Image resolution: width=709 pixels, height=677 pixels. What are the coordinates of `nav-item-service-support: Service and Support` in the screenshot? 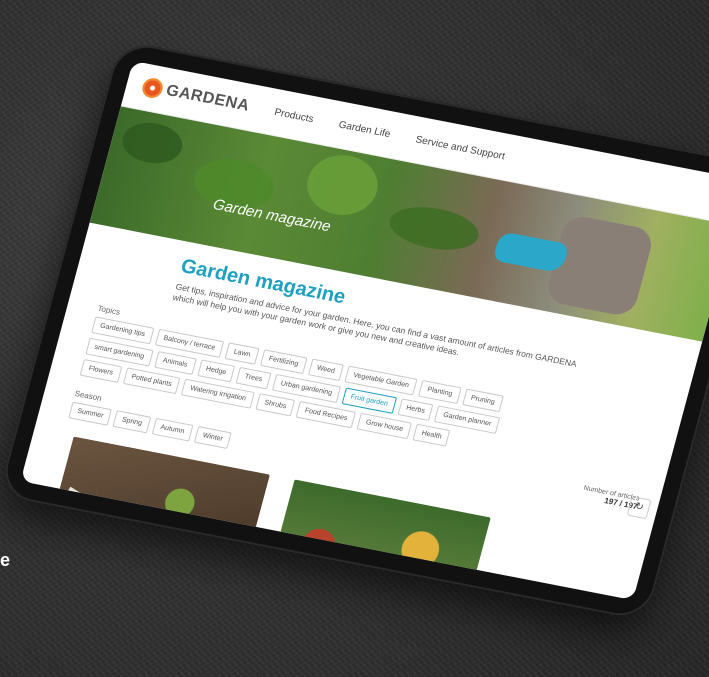 It's located at (460, 148).